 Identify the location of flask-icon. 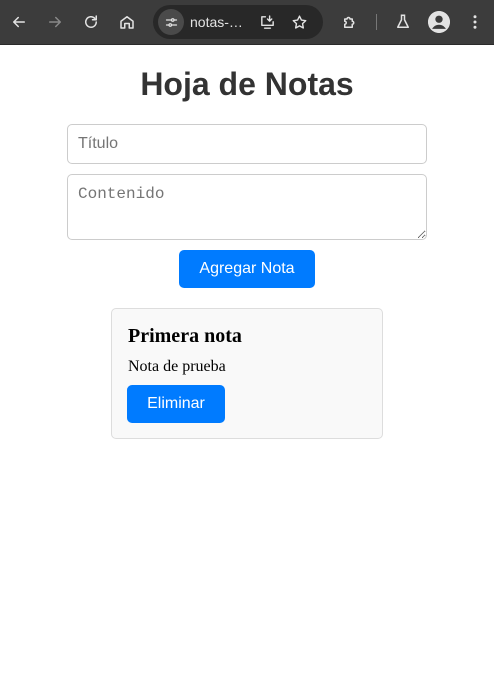
(403, 22).